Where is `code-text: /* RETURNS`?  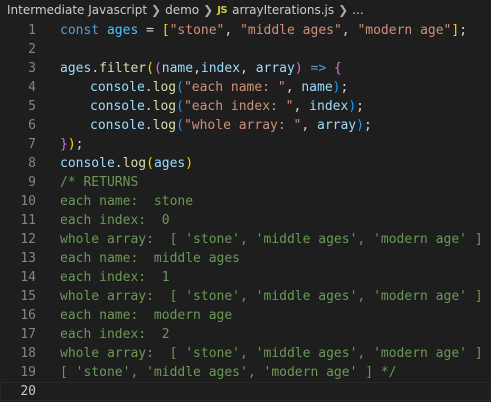 code-text: /* RETURNS is located at coordinates (87, 182).